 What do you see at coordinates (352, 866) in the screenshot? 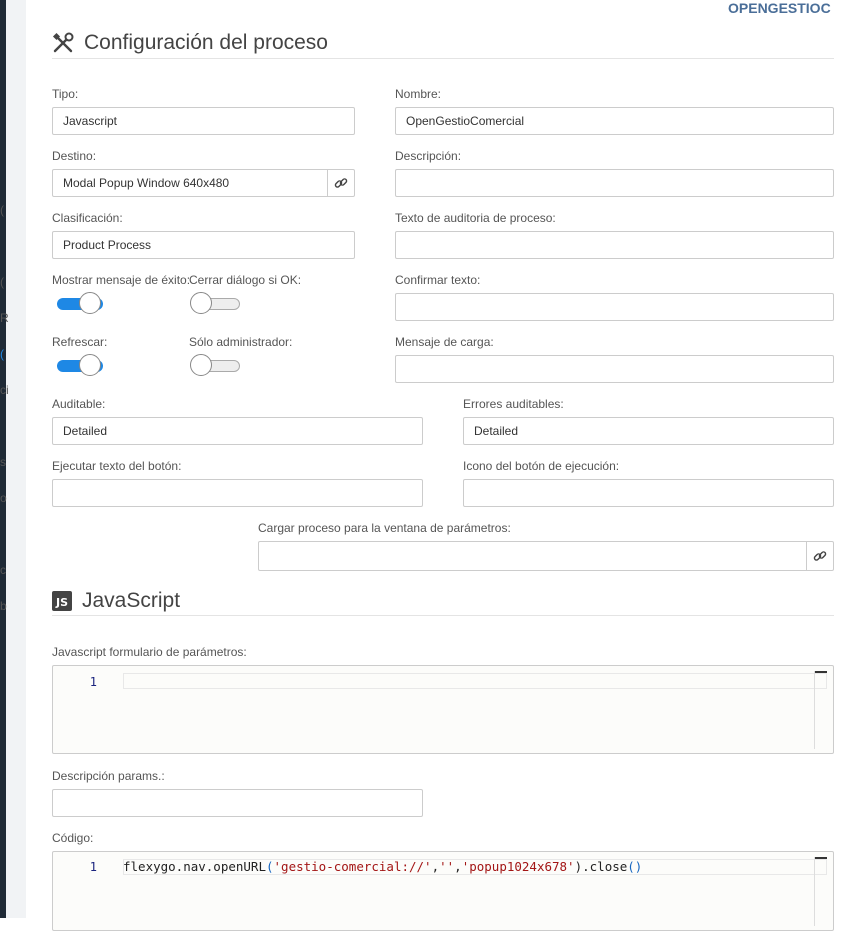
I see `code-token: 'gestio-comercial://'` at bounding box center [352, 866].